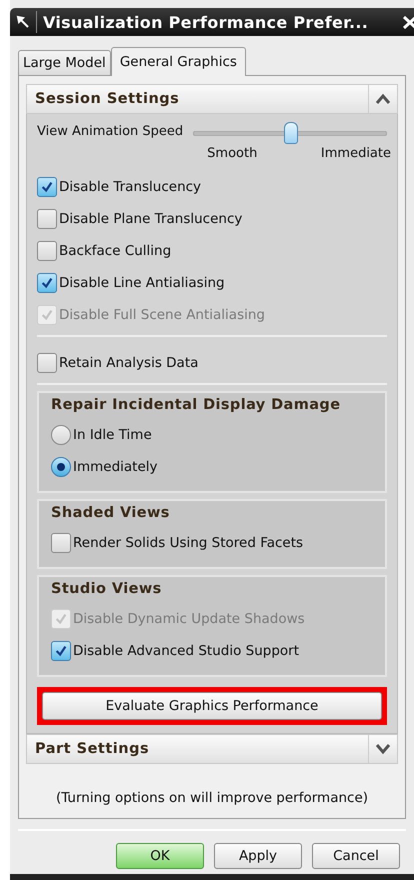 This screenshot has width=414, height=880. Describe the element at coordinates (356, 856) in the screenshot. I see `dialog-button: Cancel` at that location.